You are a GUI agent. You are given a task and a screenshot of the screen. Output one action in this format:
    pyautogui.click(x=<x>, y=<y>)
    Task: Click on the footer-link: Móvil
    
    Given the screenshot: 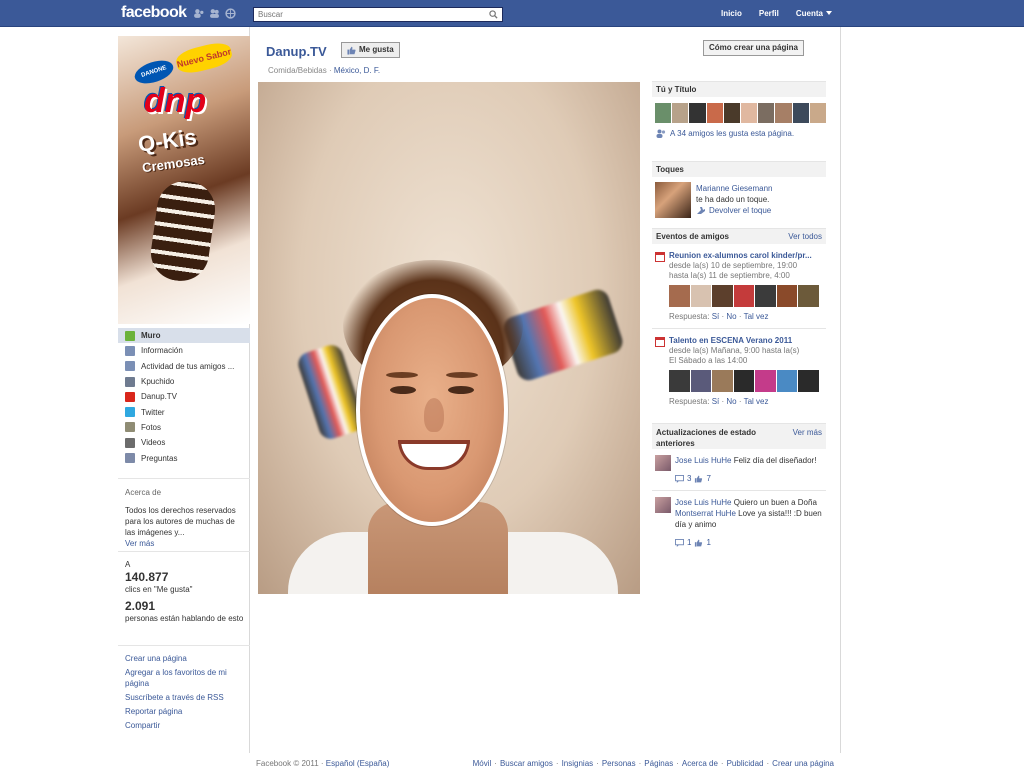 What is the action you would take?
    pyautogui.click(x=482, y=763)
    